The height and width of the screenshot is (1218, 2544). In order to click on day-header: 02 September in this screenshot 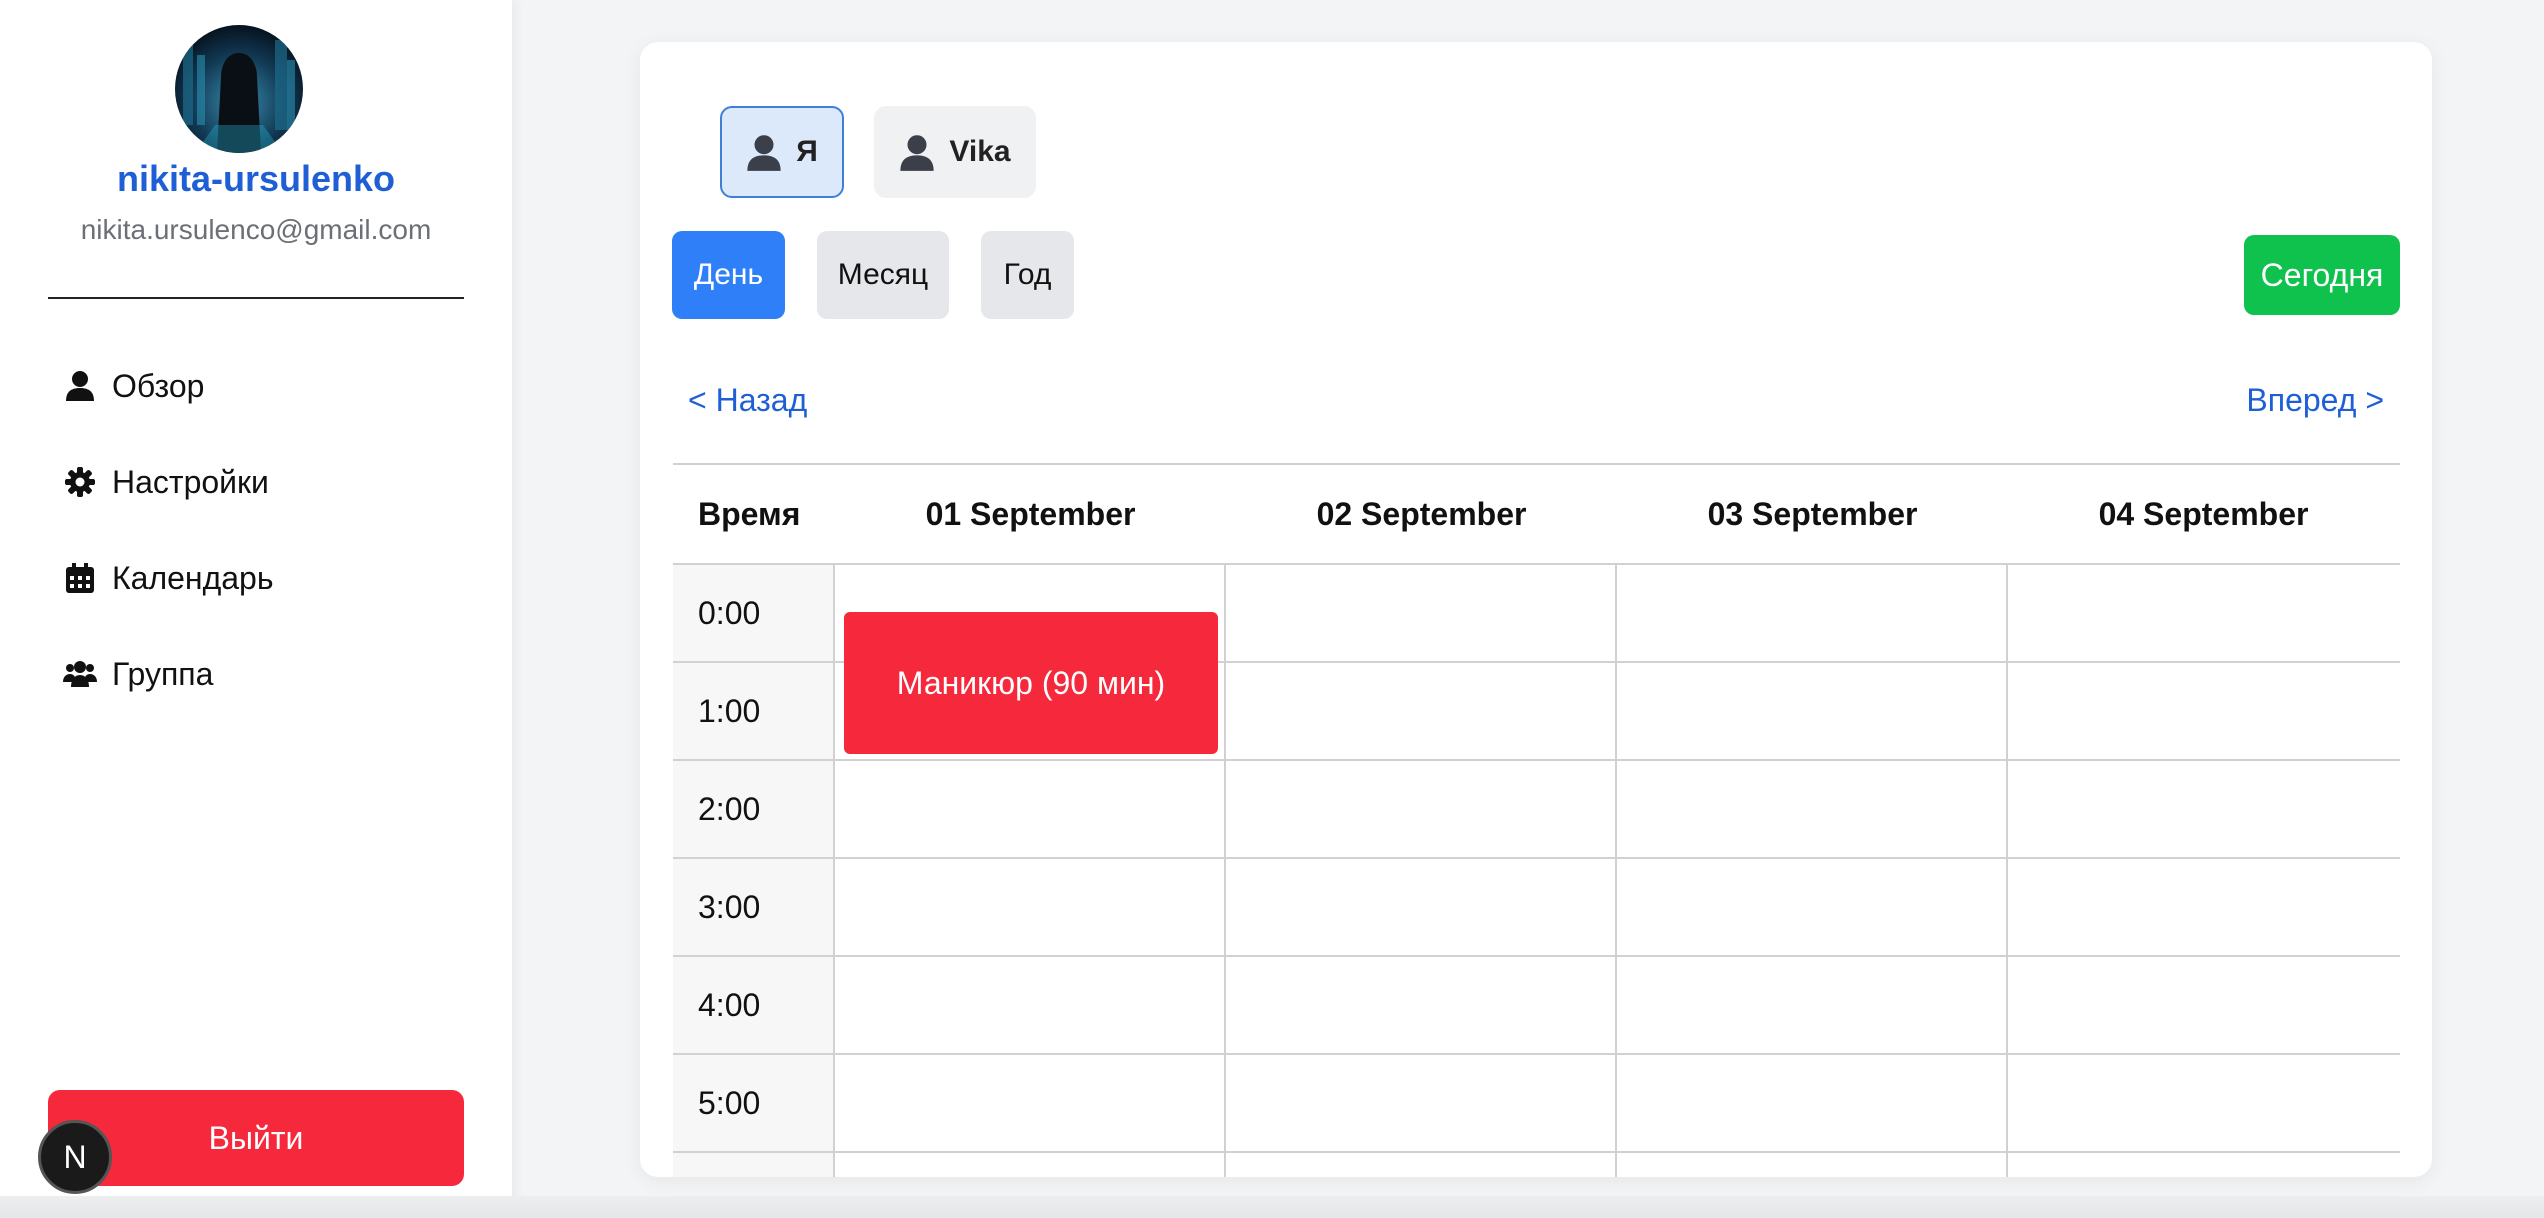, I will do `click(1421, 513)`.